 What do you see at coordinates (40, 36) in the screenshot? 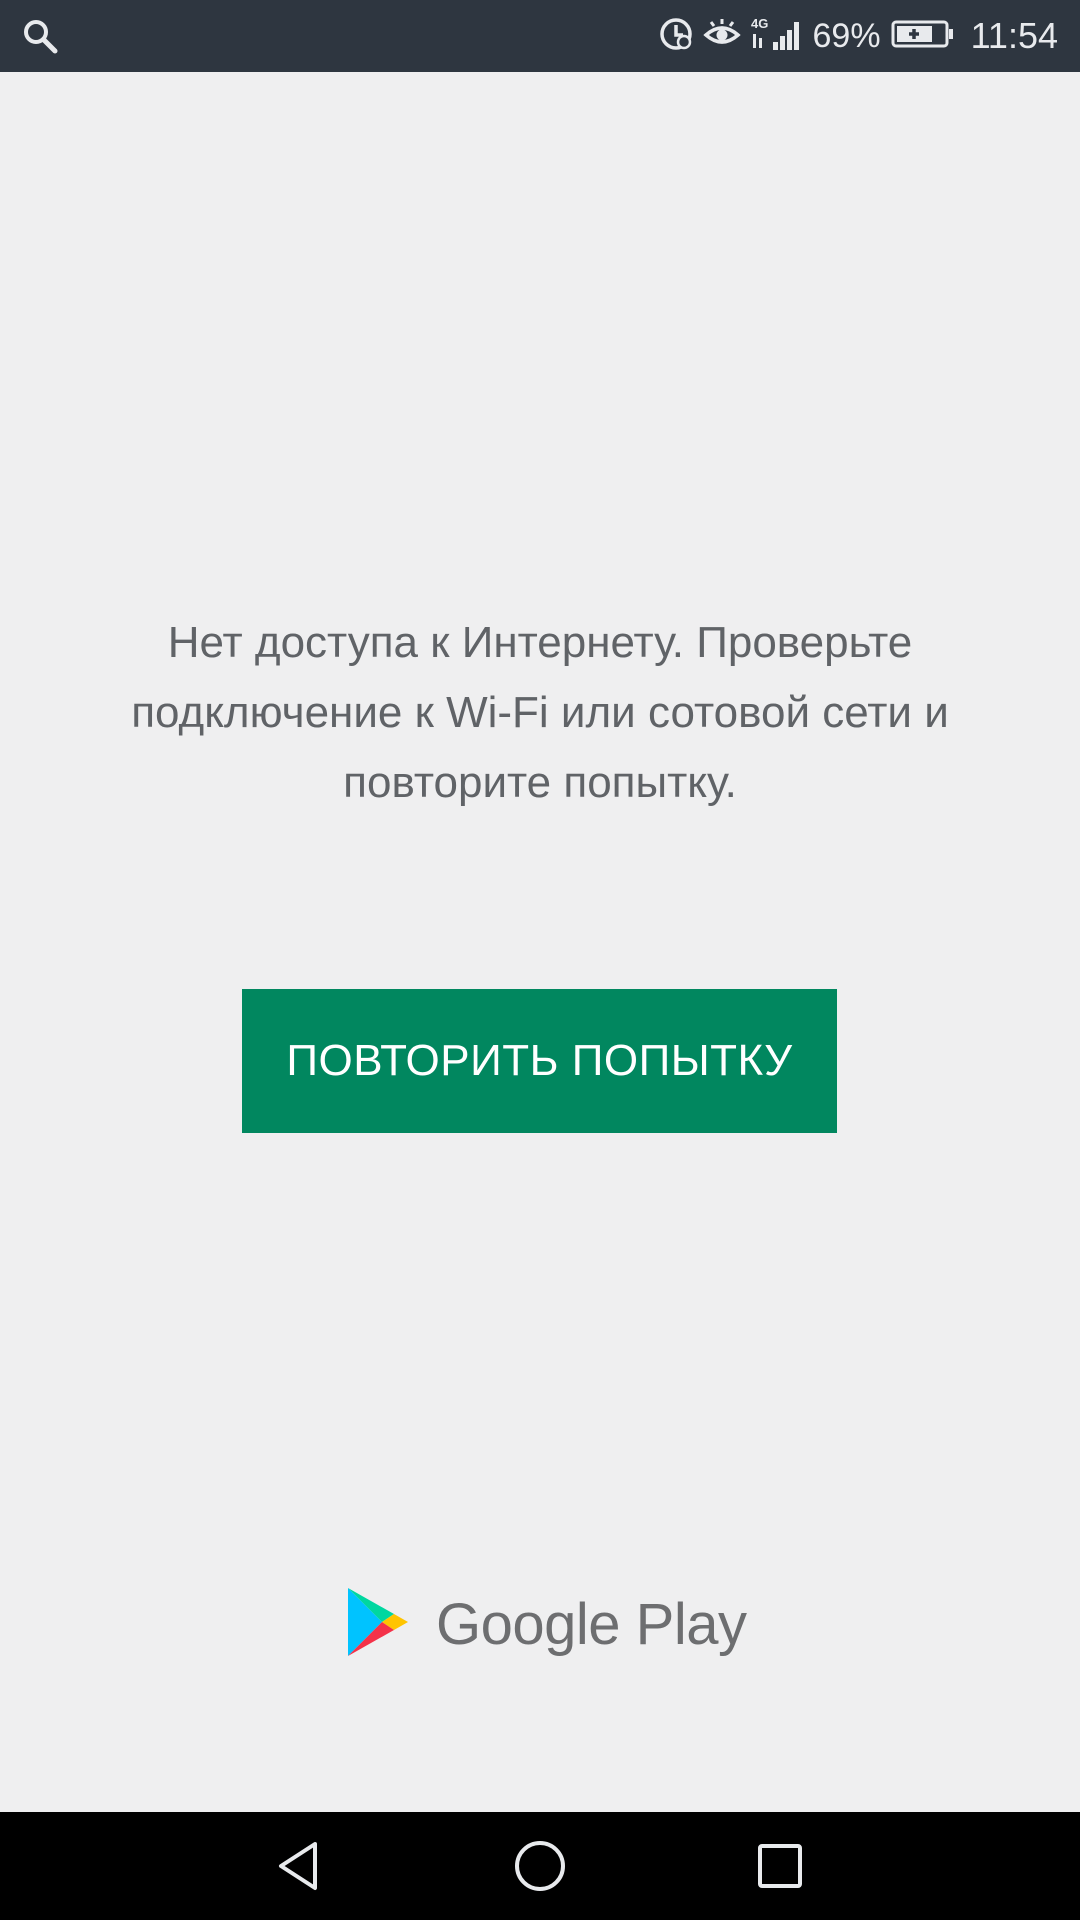
I see `search-icon` at bounding box center [40, 36].